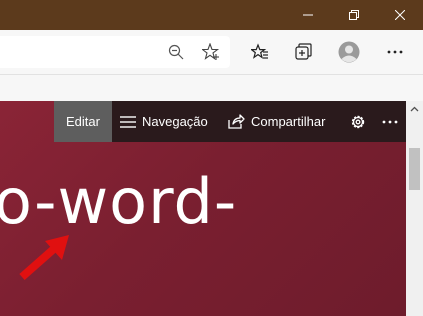 The width and height of the screenshot is (423, 316). I want to click on collections-button, so click(304, 52).